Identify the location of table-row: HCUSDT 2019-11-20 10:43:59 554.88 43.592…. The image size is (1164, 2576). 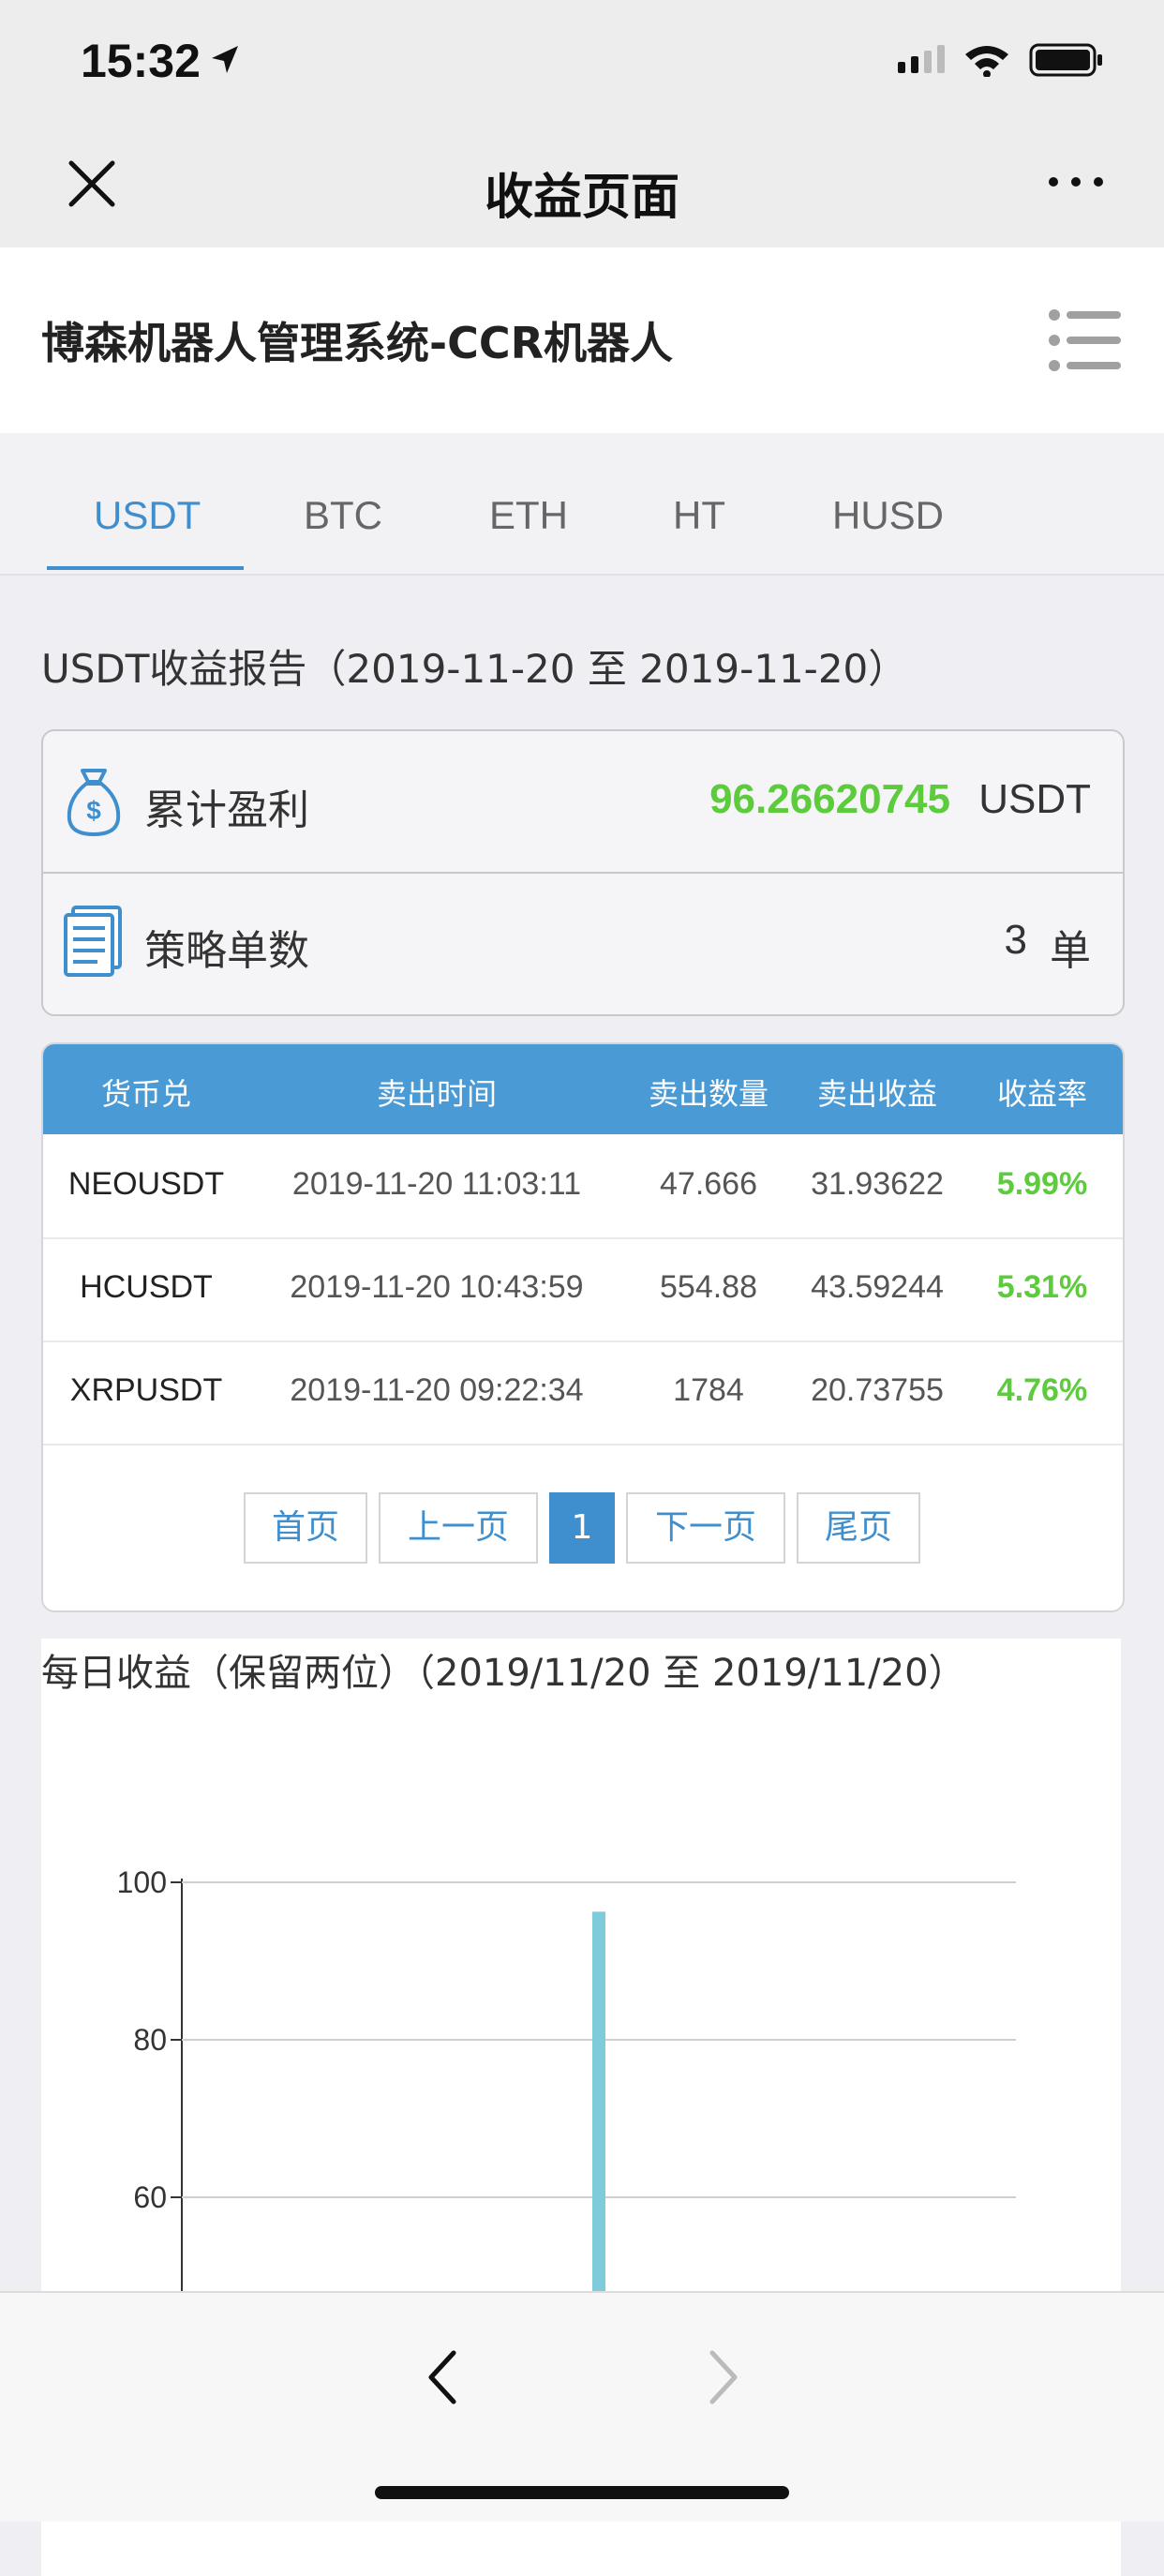
(583, 1290).